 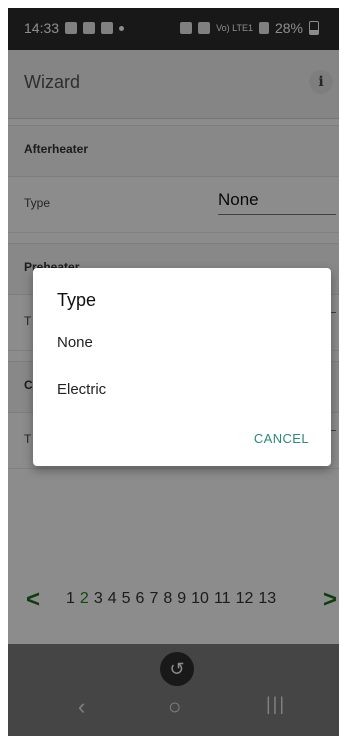 I want to click on option-electric: Electric, so click(x=81, y=389).